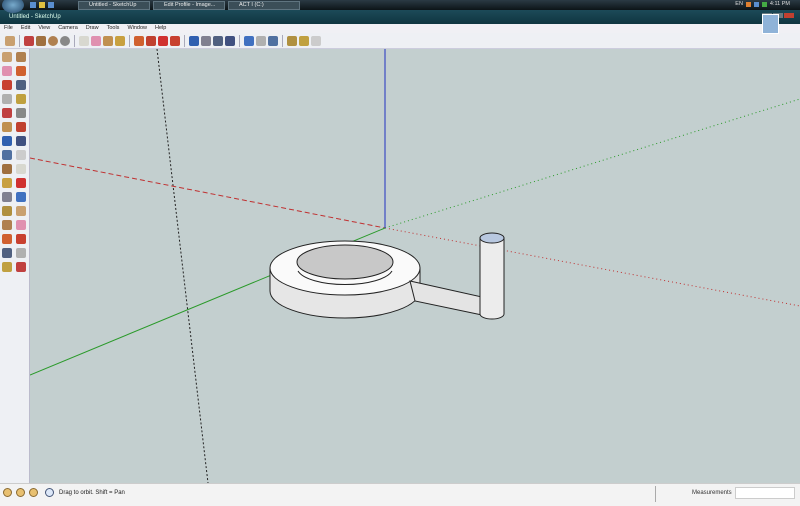  I want to click on user-icon, so click(33, 492).